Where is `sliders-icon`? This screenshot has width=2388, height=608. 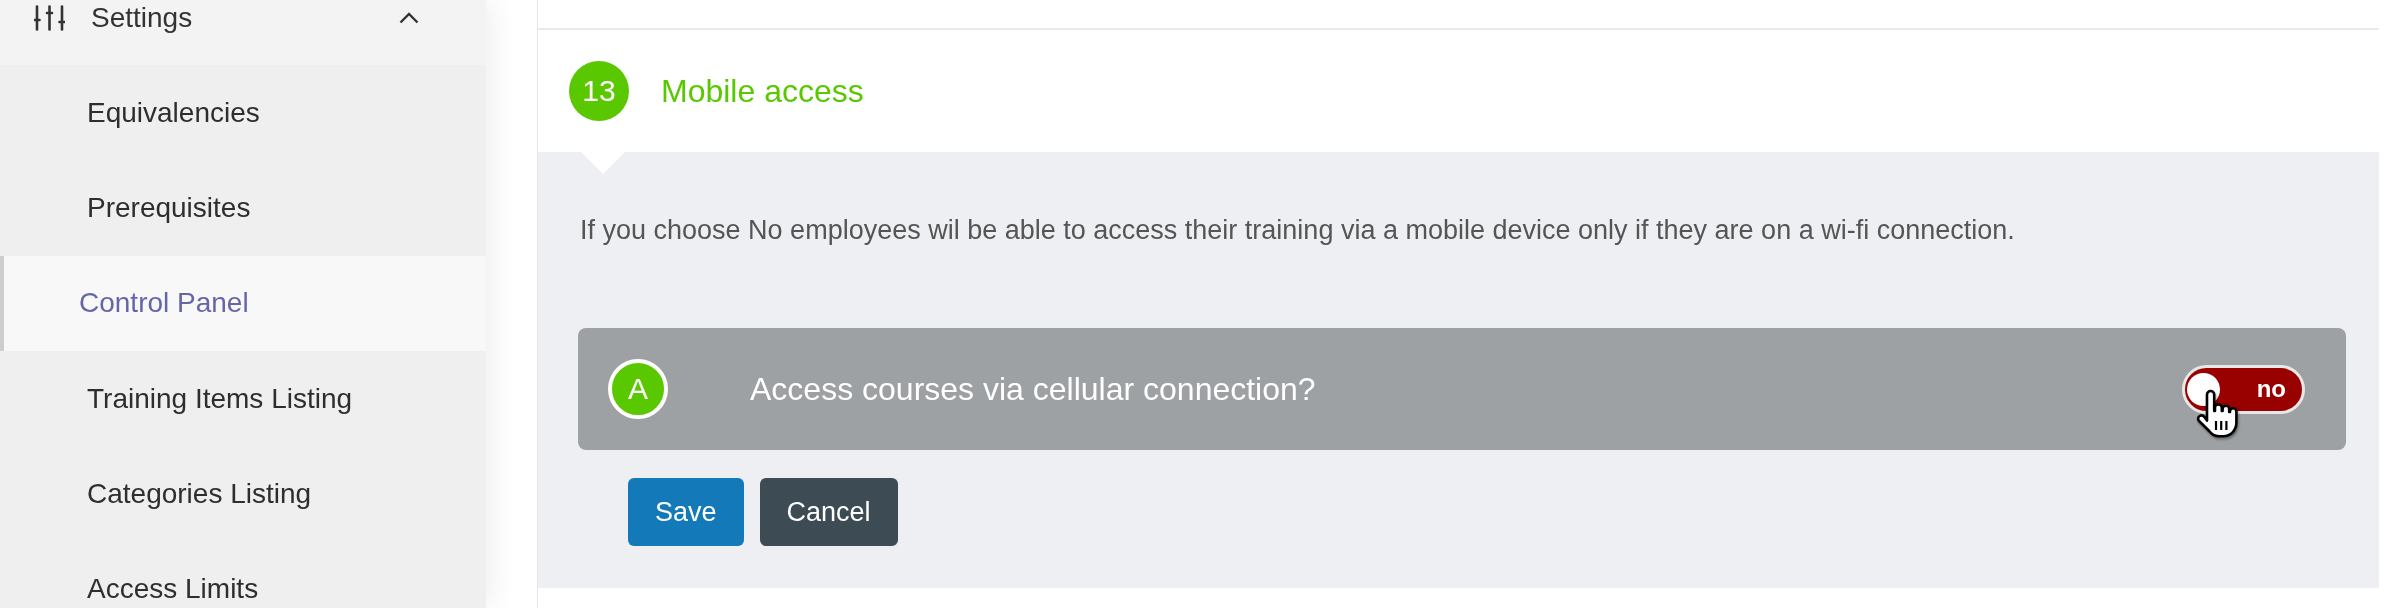
sliders-icon is located at coordinates (49, 18).